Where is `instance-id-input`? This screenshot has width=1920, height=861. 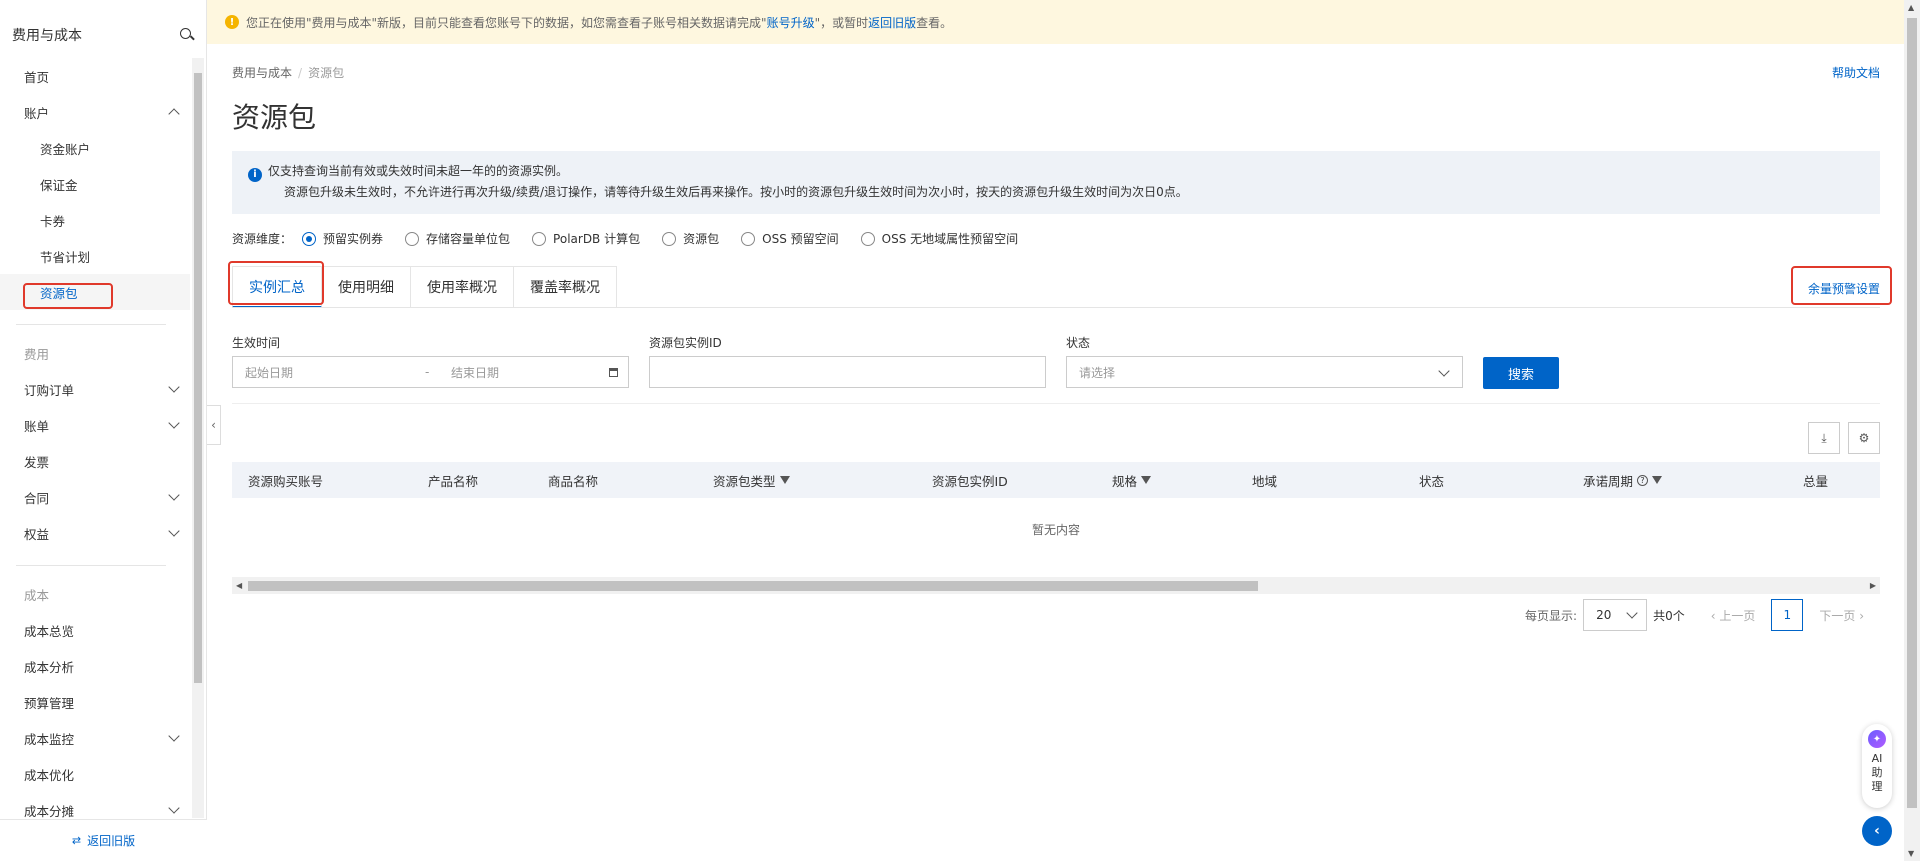
instance-id-input is located at coordinates (847, 372).